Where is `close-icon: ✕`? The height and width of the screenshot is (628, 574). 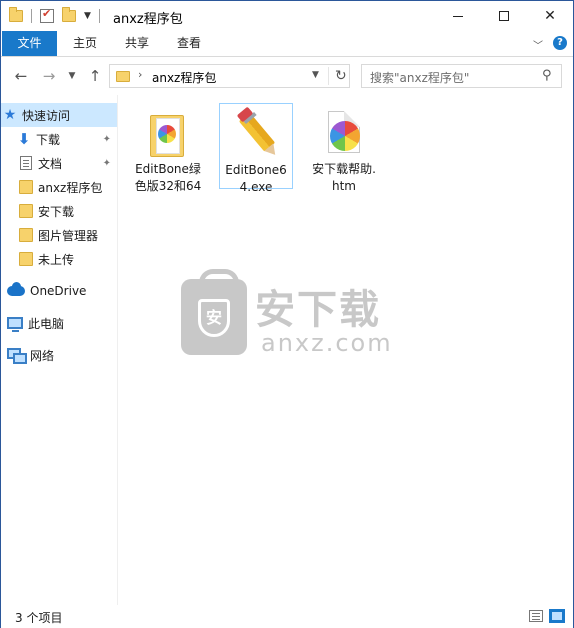
close-icon: ✕ is located at coordinates (550, 16).